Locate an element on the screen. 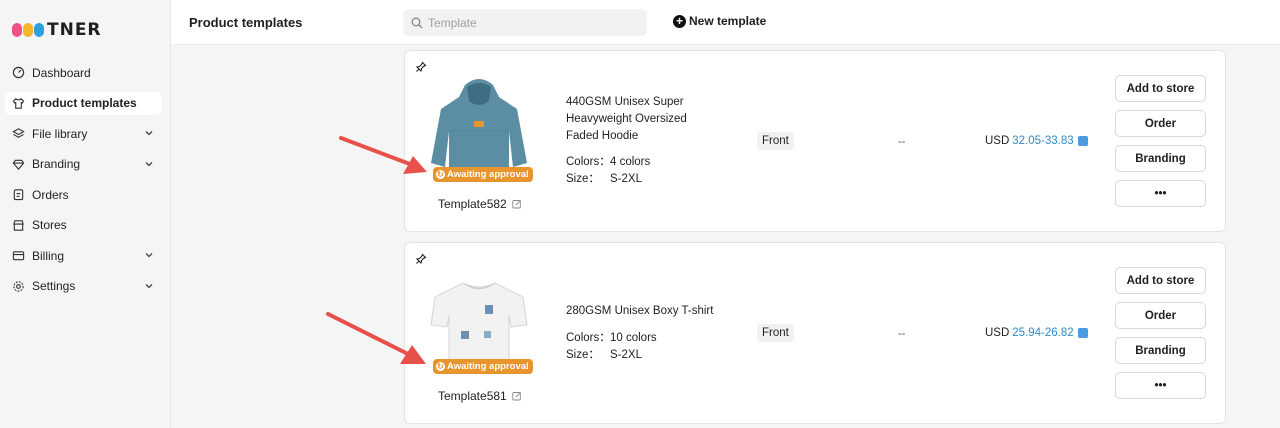  sidebar-item-dashboard: Dashboard is located at coordinates (83, 72).